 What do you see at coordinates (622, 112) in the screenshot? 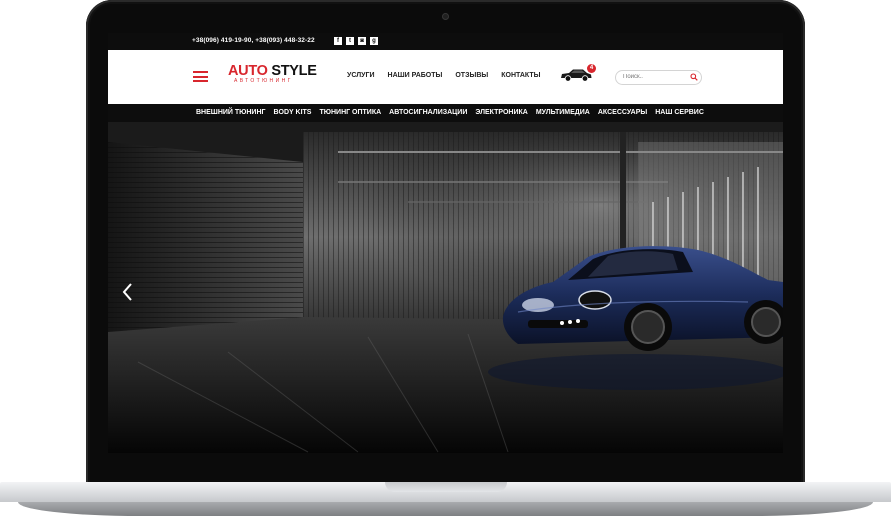
I see `category-accessories: АКСЕССУАРЫ` at bounding box center [622, 112].